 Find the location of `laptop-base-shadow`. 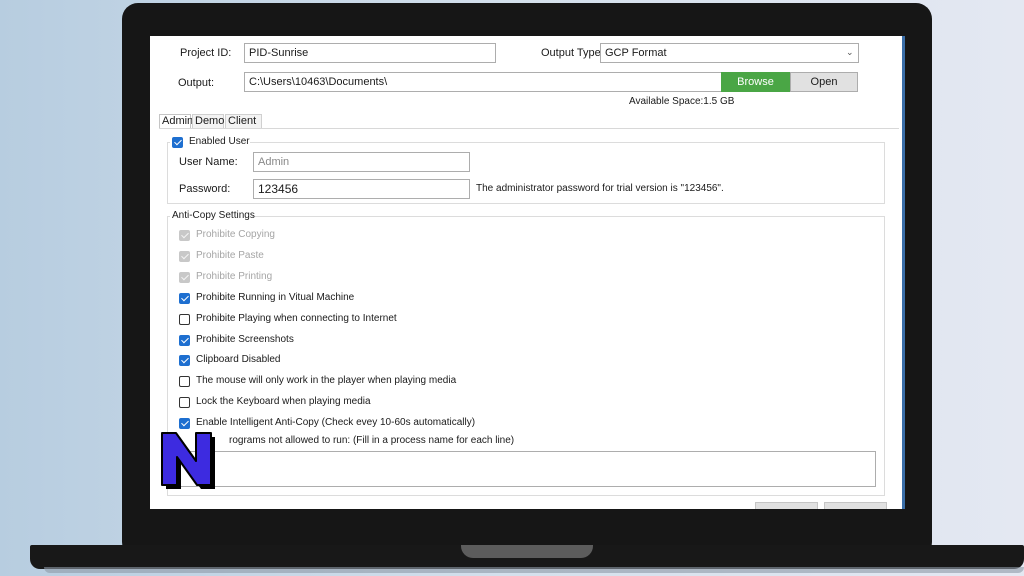

laptop-base-shadow is located at coordinates (534, 570).